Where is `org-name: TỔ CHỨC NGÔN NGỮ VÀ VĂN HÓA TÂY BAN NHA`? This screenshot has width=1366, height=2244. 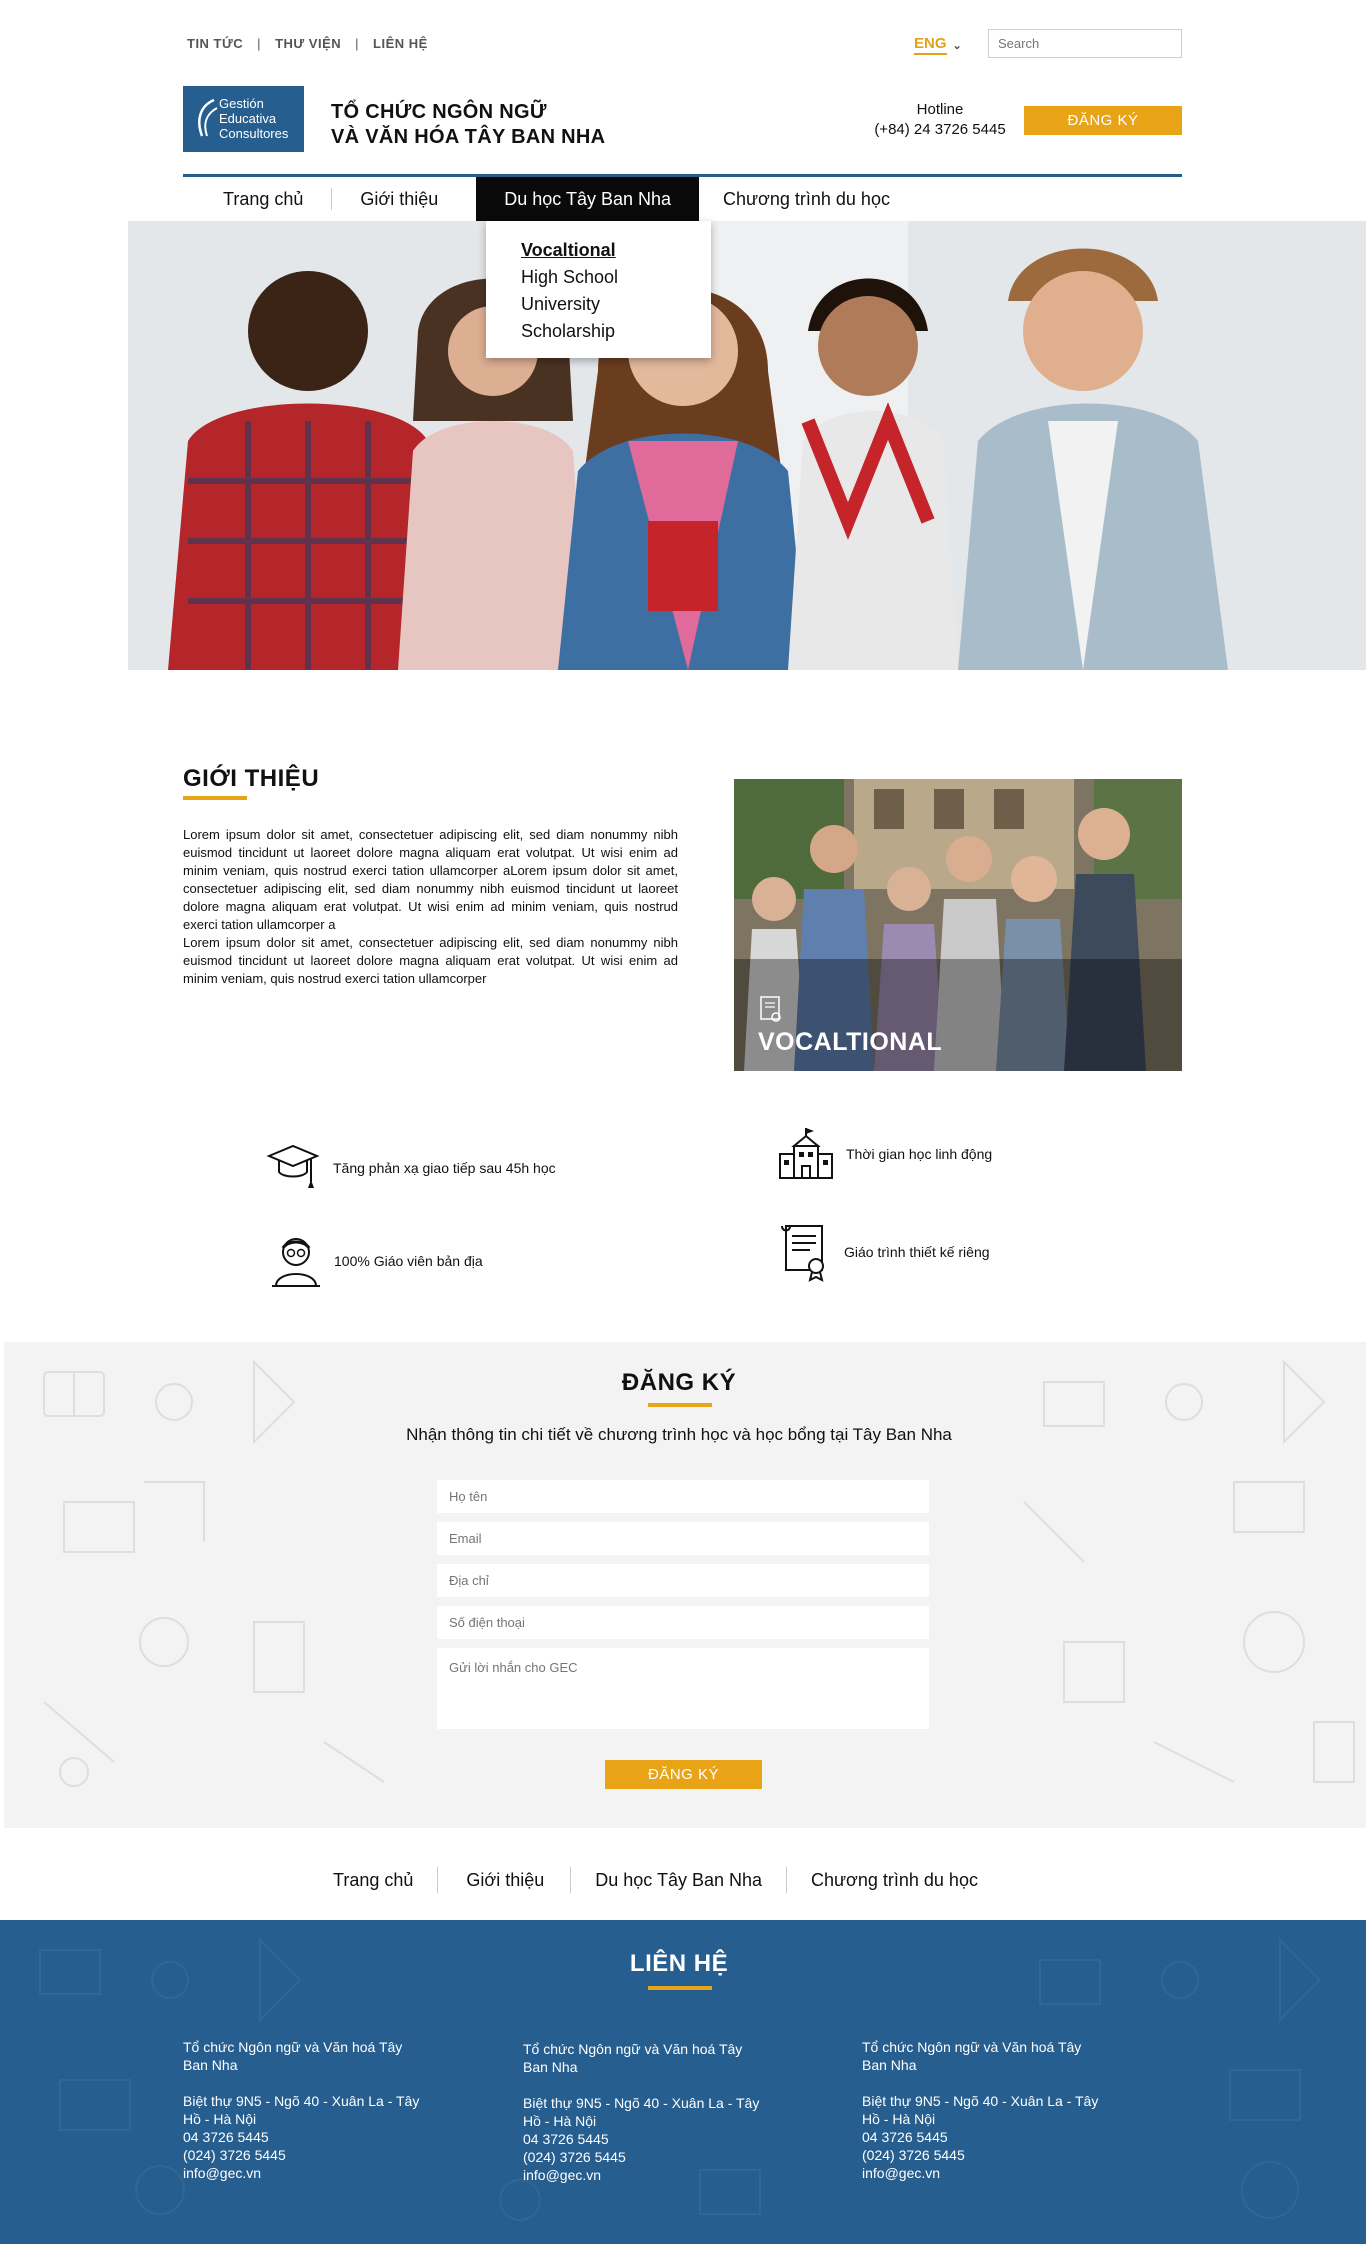 org-name: TỔ CHỨC NGÔN NGỮ VÀ VĂN HÓA TÂY BAN NHA is located at coordinates (468, 125).